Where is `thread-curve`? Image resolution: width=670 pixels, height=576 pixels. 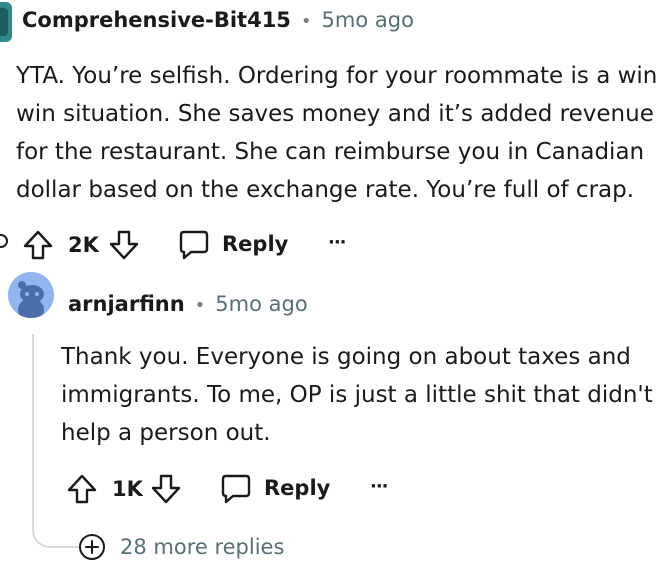
thread-curve is located at coordinates (56, 529).